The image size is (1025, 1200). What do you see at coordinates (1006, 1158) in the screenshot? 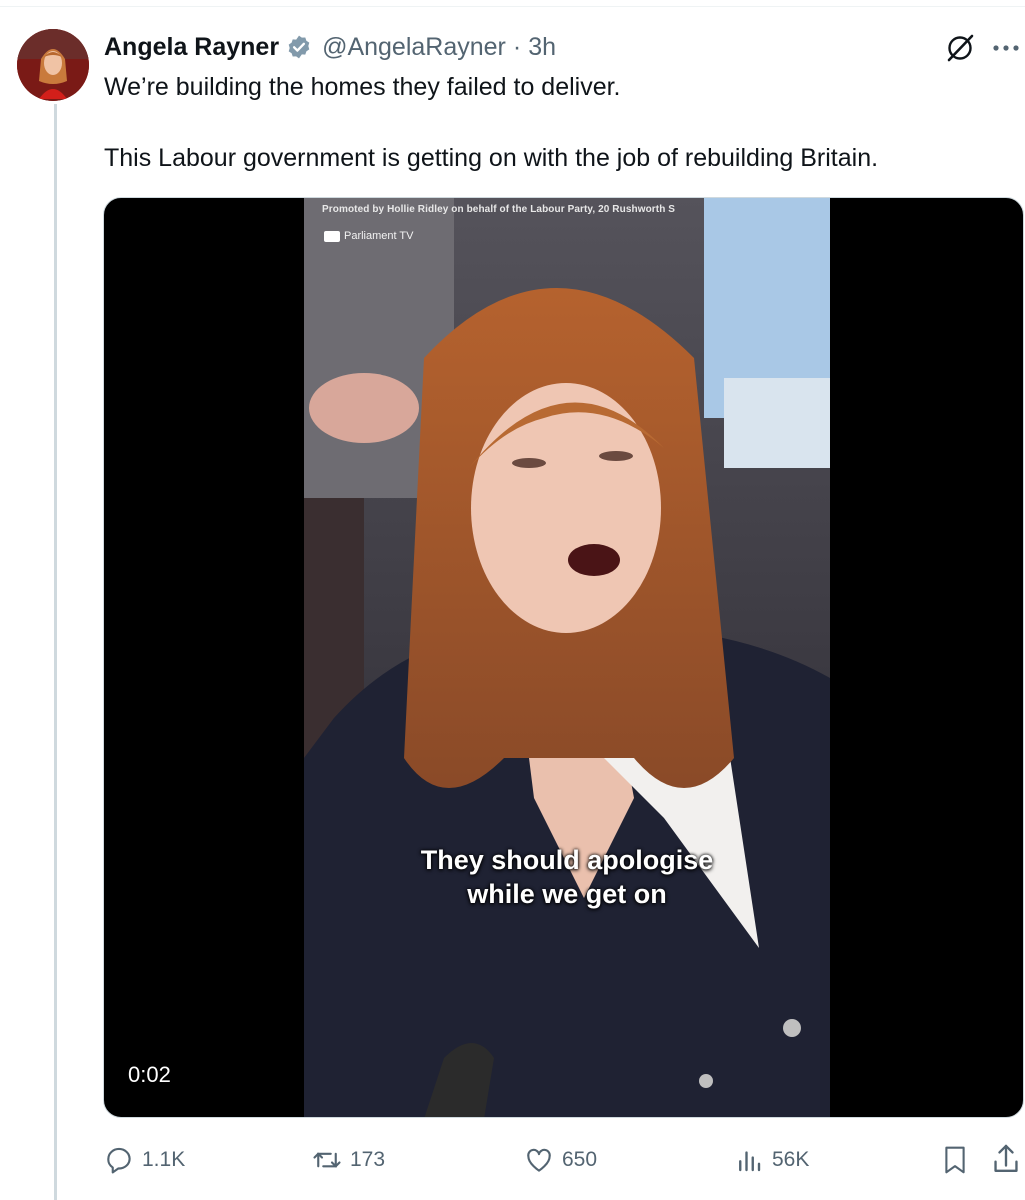
I see `share-icon` at bounding box center [1006, 1158].